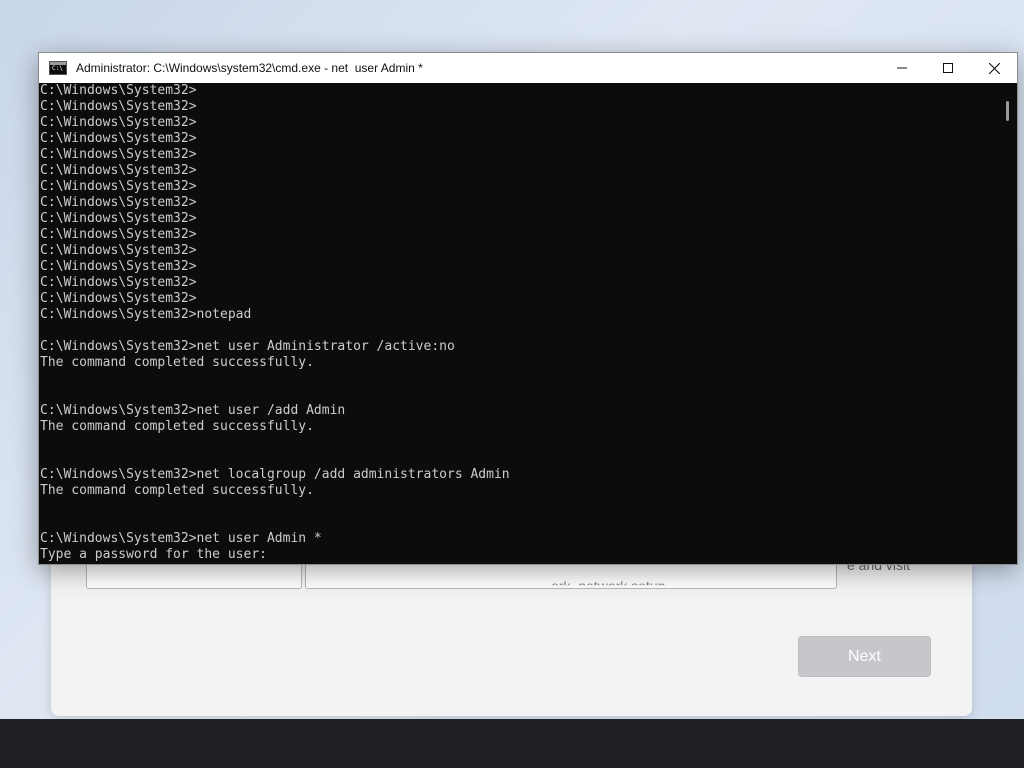  What do you see at coordinates (864, 656) in the screenshot?
I see `next-button: Next` at bounding box center [864, 656].